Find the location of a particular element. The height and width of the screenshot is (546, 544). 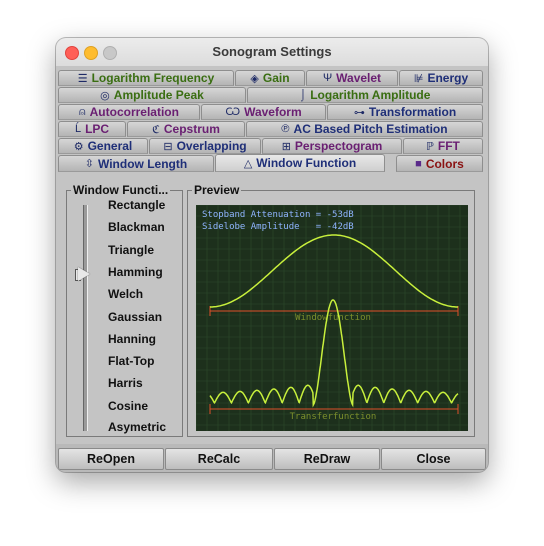

tab-logarithm-amplitude: ⌡ Logarithm Amplitude is located at coordinates (365, 95).